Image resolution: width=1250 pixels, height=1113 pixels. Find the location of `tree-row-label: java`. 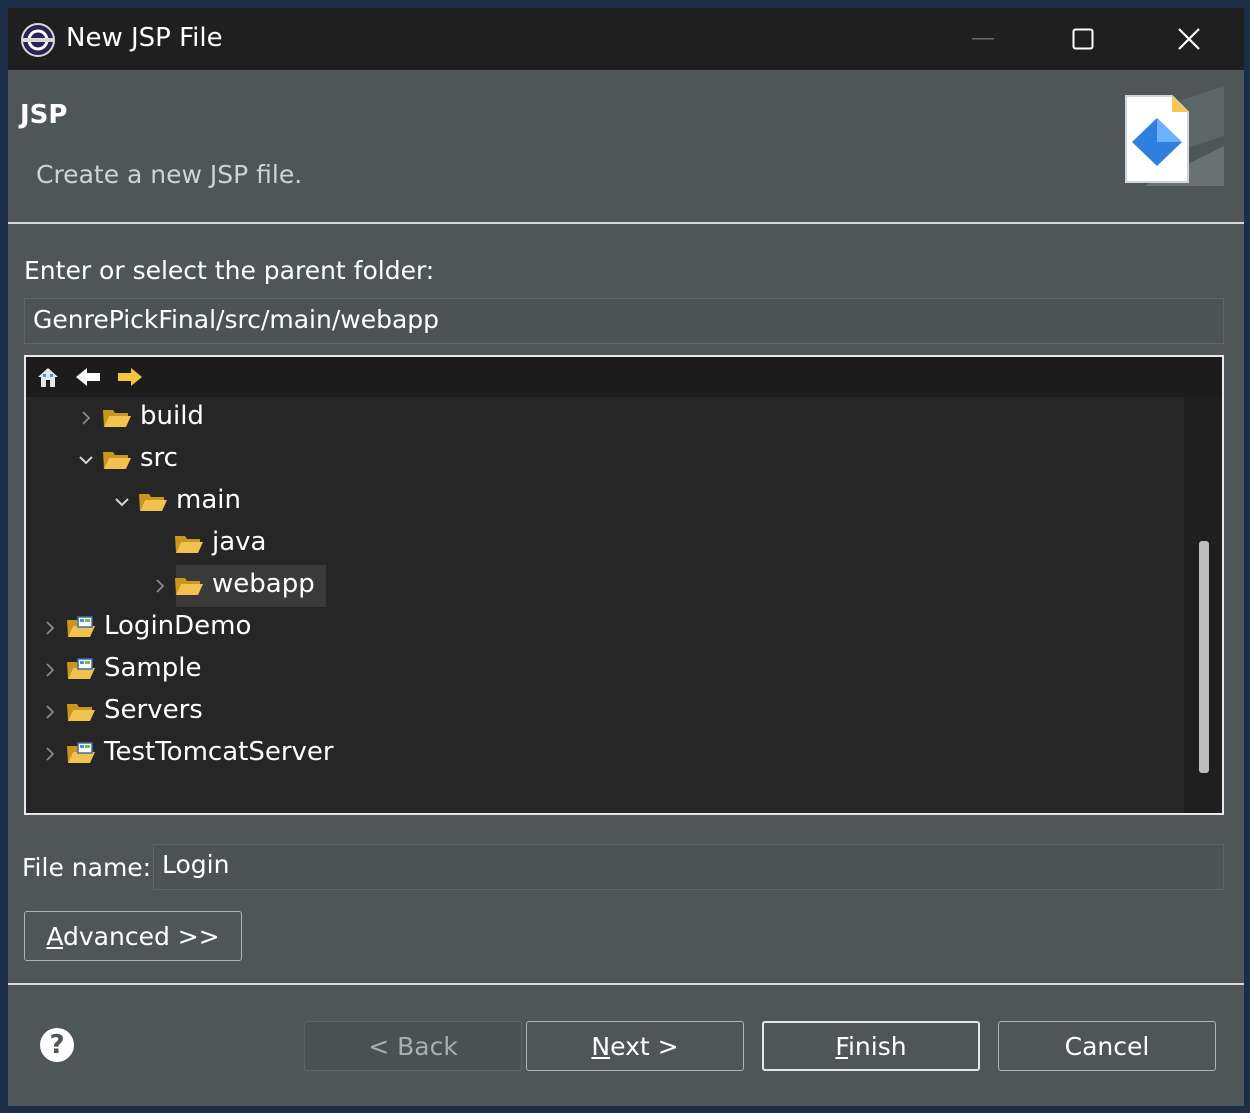

tree-row-label: java is located at coordinates (239, 542).